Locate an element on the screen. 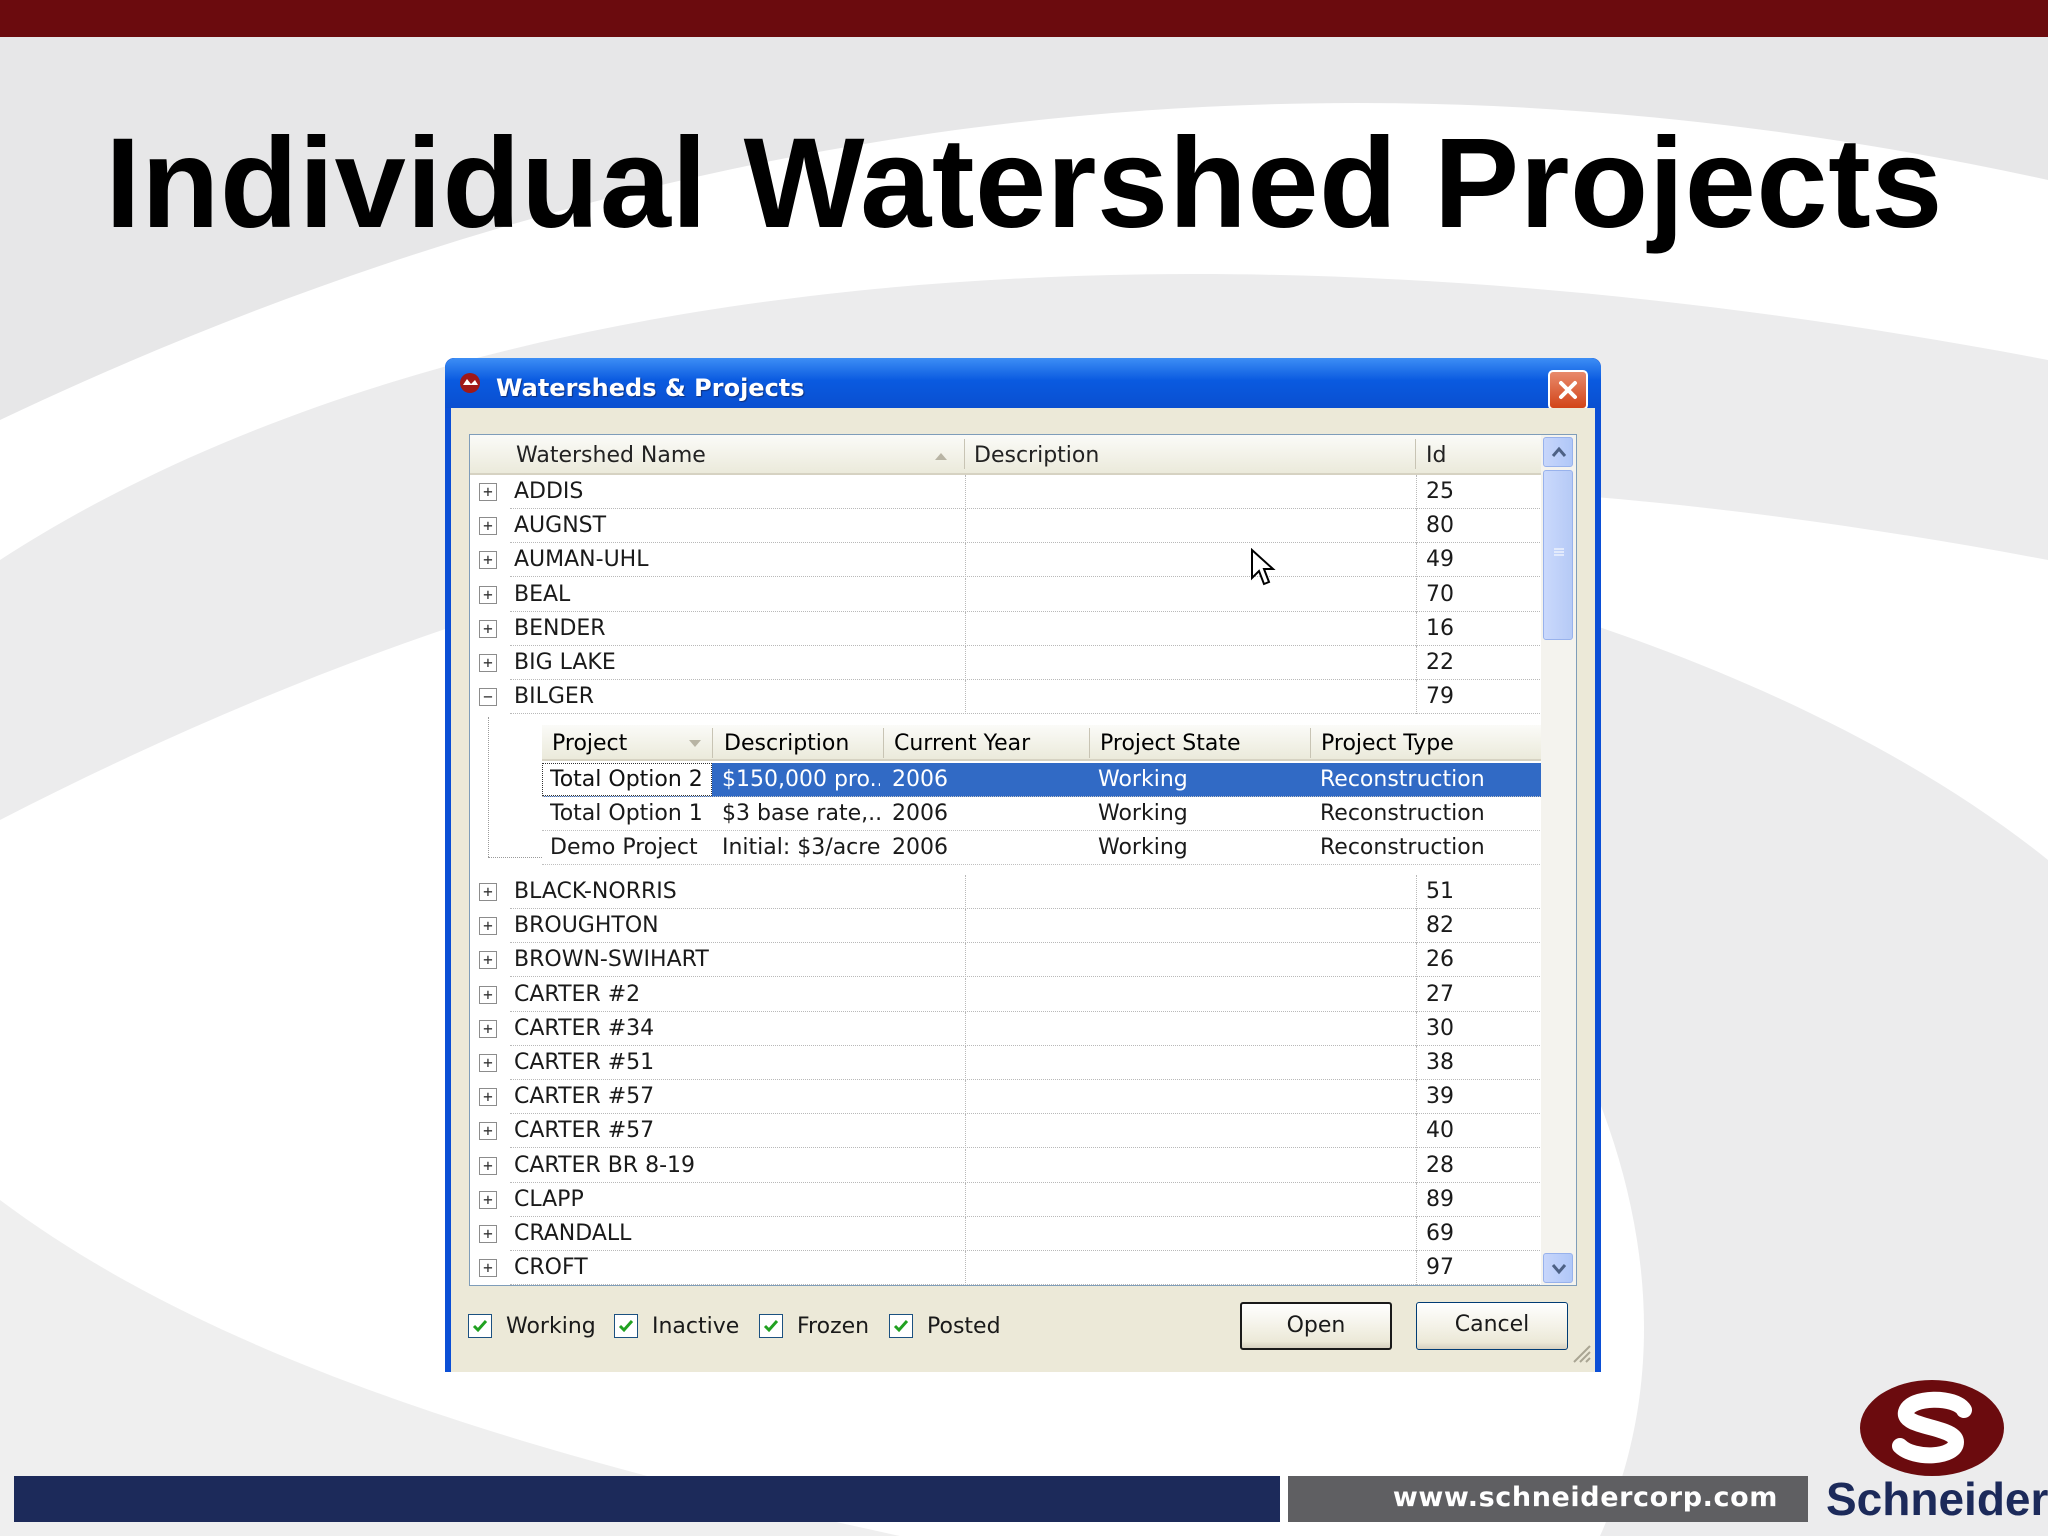  watershed-row: + AUMAN-UHL 49 is located at coordinates (1006, 560).